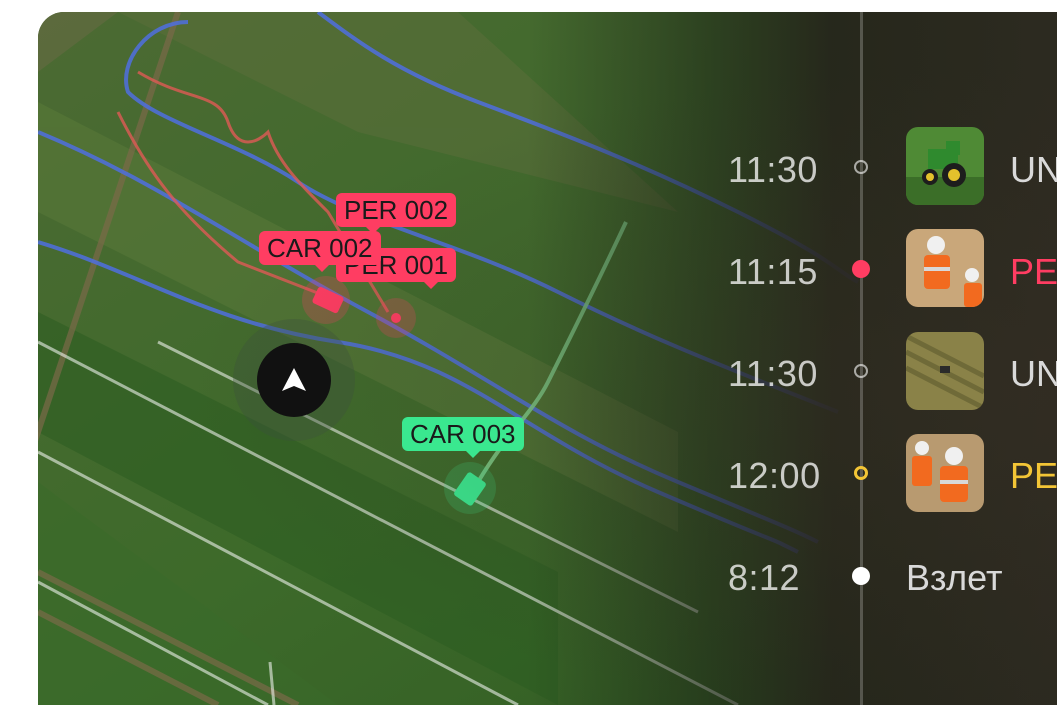 This screenshot has height=705, width=1057. What do you see at coordinates (954, 578) in the screenshot?
I see `timeline-label-takeoff: Взлет` at bounding box center [954, 578].